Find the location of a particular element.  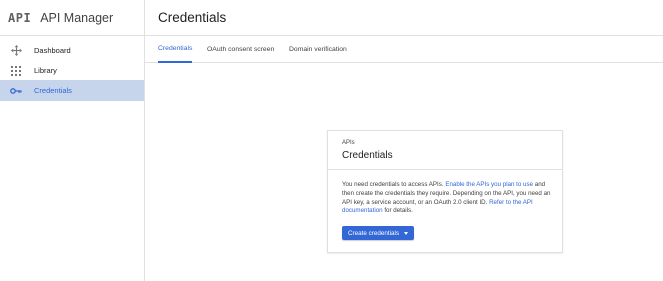

card-title: Credentials is located at coordinates (367, 155).